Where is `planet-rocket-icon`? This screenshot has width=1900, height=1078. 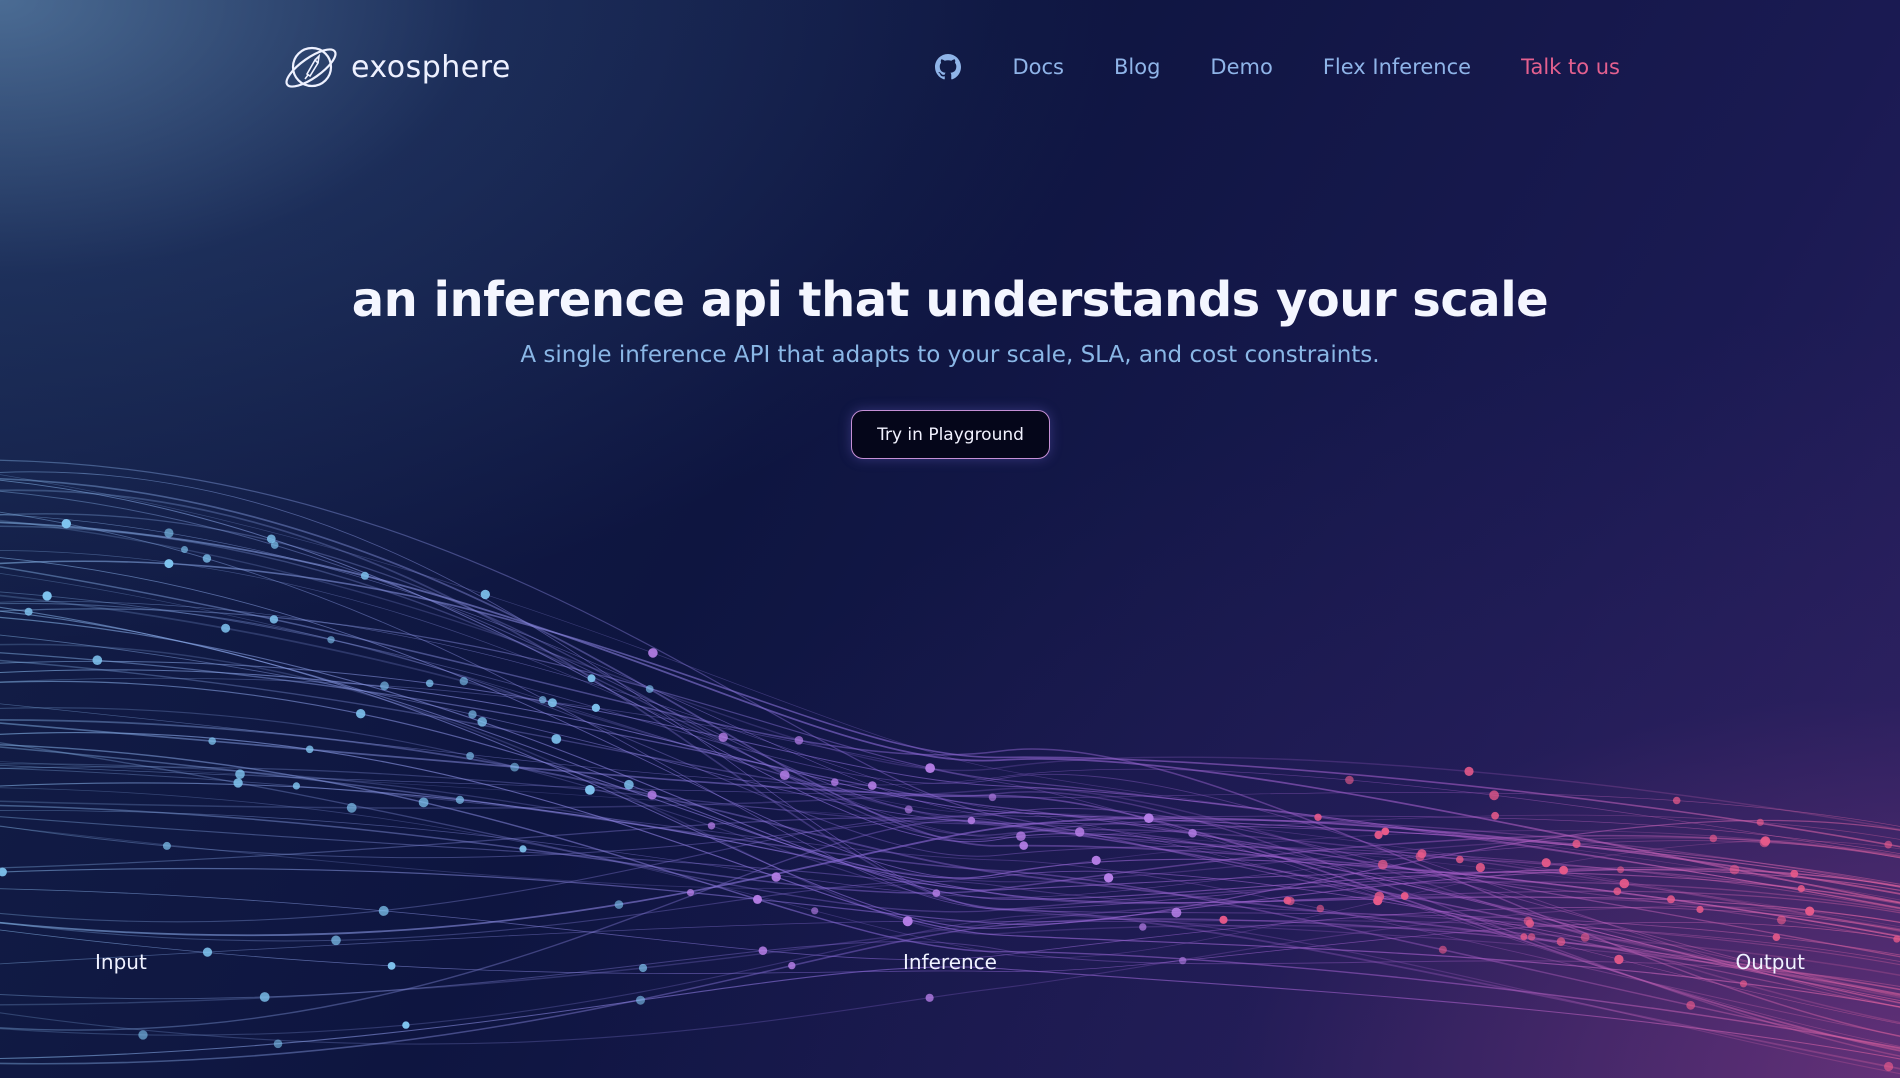
planet-rocket-icon is located at coordinates (311, 67).